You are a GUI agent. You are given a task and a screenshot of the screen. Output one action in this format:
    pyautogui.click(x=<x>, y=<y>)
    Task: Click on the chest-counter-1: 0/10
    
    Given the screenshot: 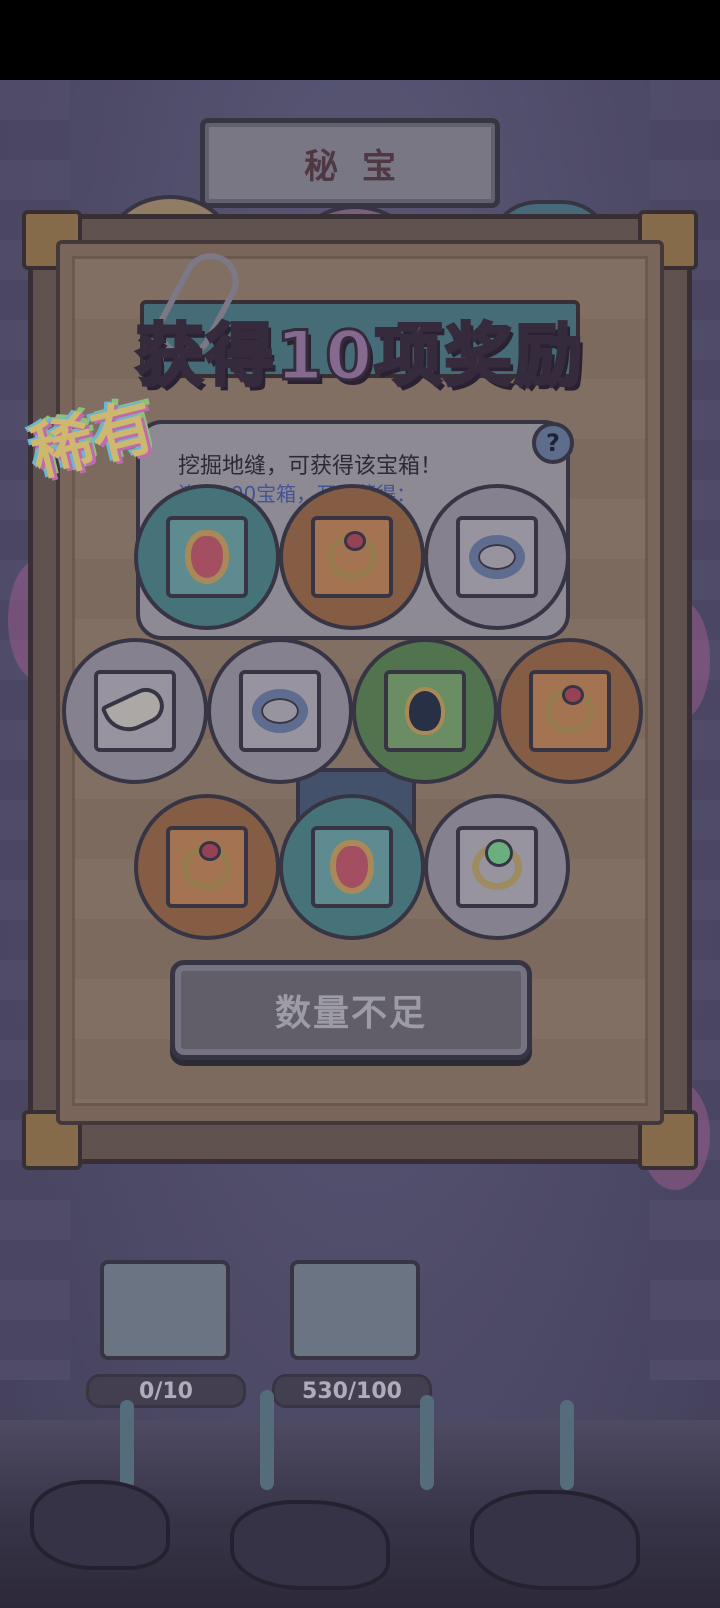 What is the action you would take?
    pyautogui.click(x=166, y=1391)
    